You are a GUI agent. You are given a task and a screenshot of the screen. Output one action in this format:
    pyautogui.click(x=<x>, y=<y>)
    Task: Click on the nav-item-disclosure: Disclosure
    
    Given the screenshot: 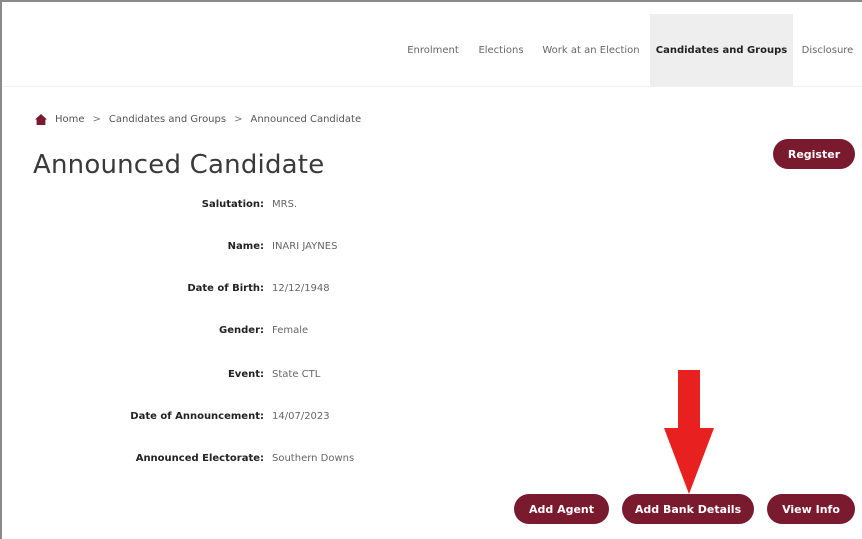 What is the action you would take?
    pyautogui.click(x=827, y=50)
    